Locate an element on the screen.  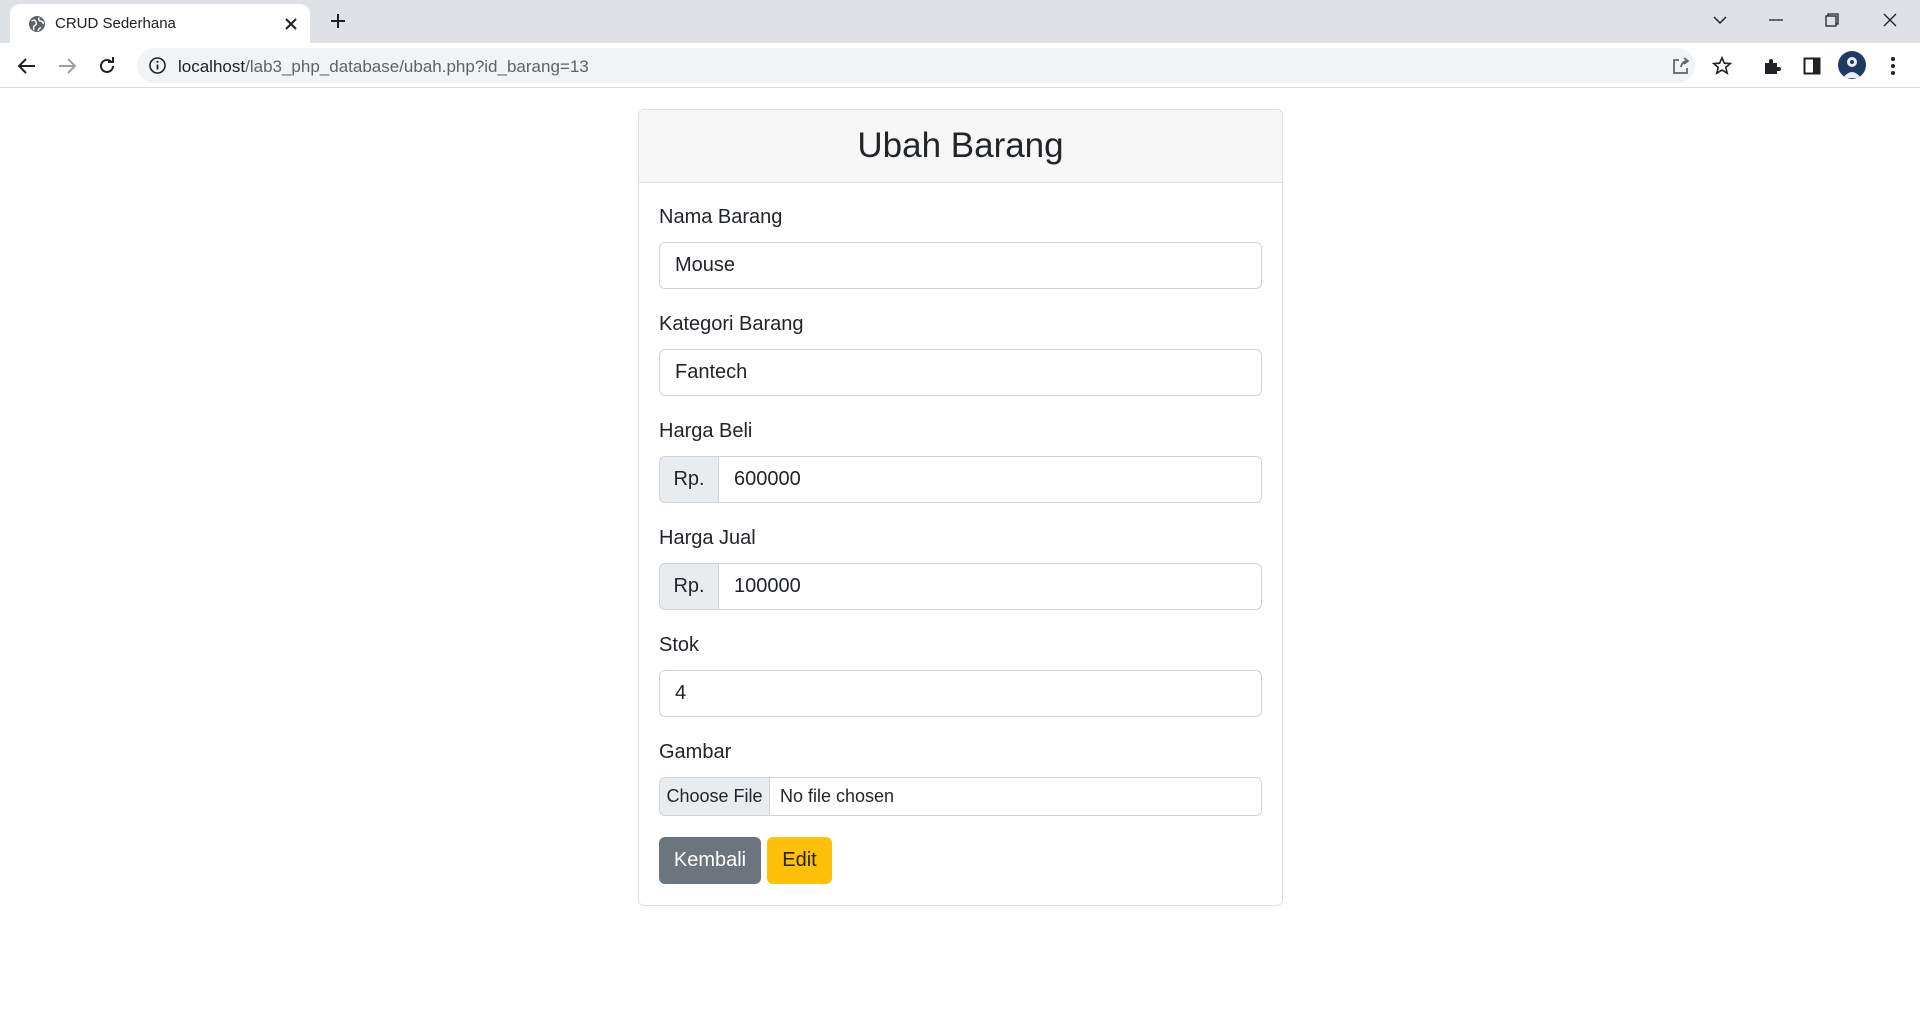
tab-title: CRUD Sederhana is located at coordinates (115, 23).